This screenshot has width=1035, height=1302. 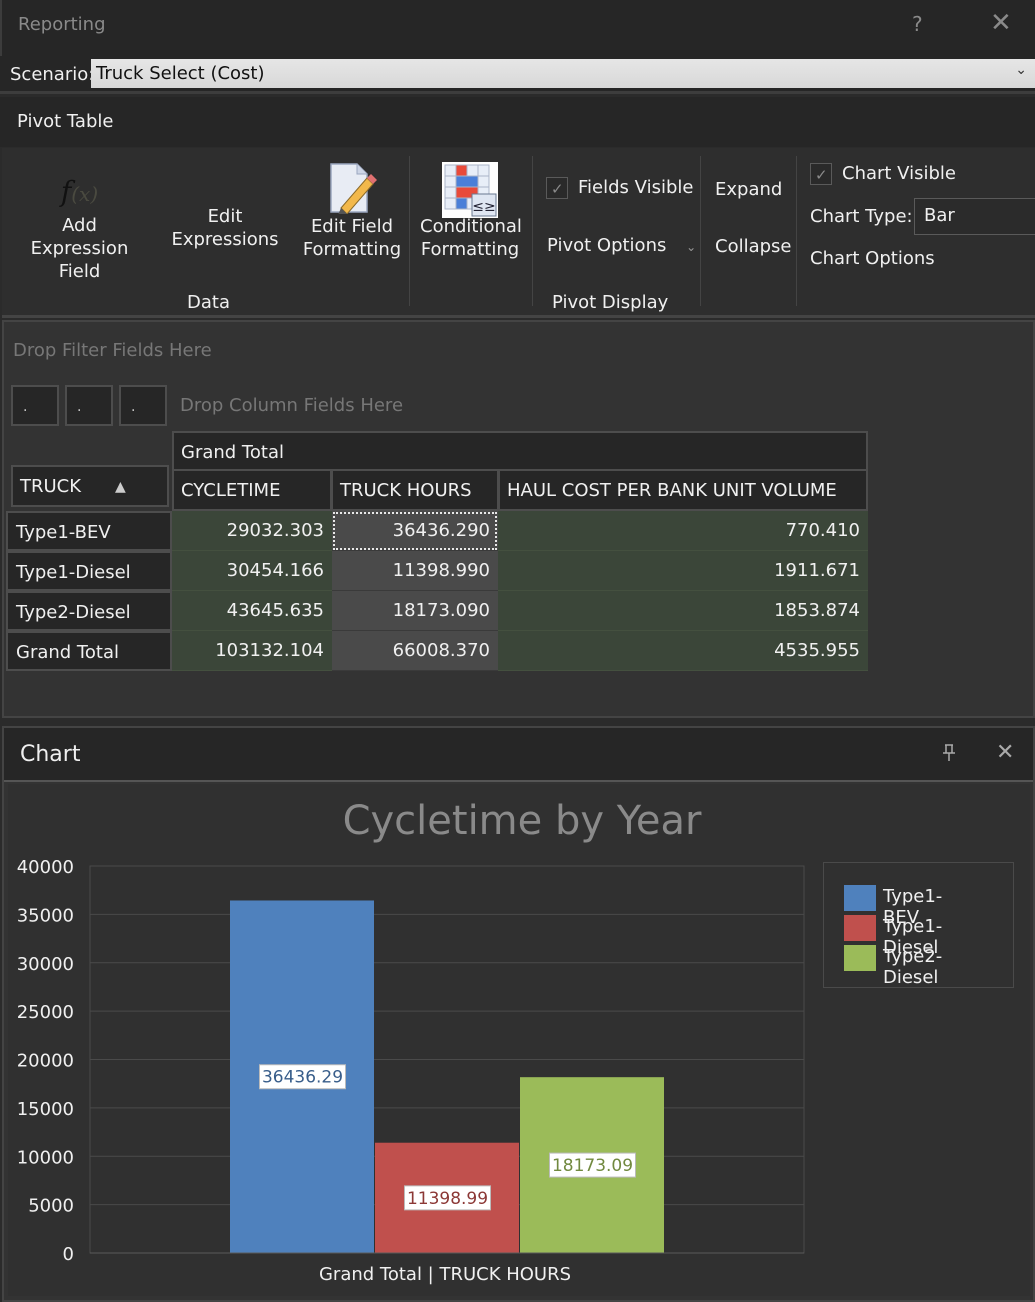 I want to click on y-tick-label: 30000, so click(x=45, y=964).